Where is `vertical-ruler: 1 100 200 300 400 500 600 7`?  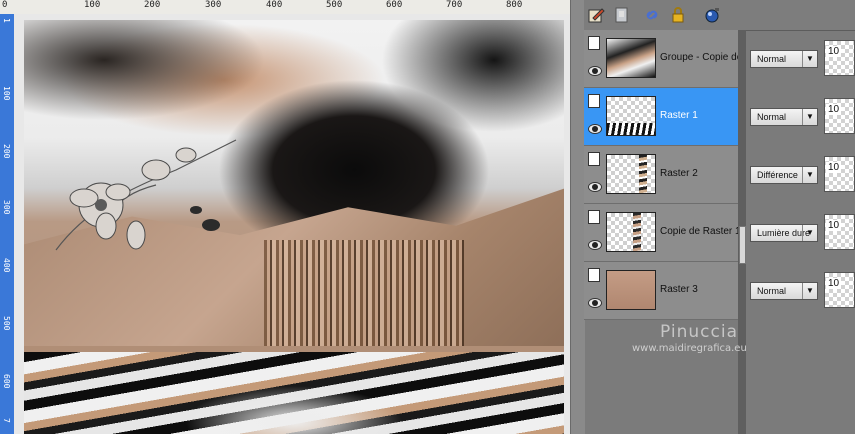
vertical-ruler: 1 100 200 300 400 500 600 7 is located at coordinates (7, 224).